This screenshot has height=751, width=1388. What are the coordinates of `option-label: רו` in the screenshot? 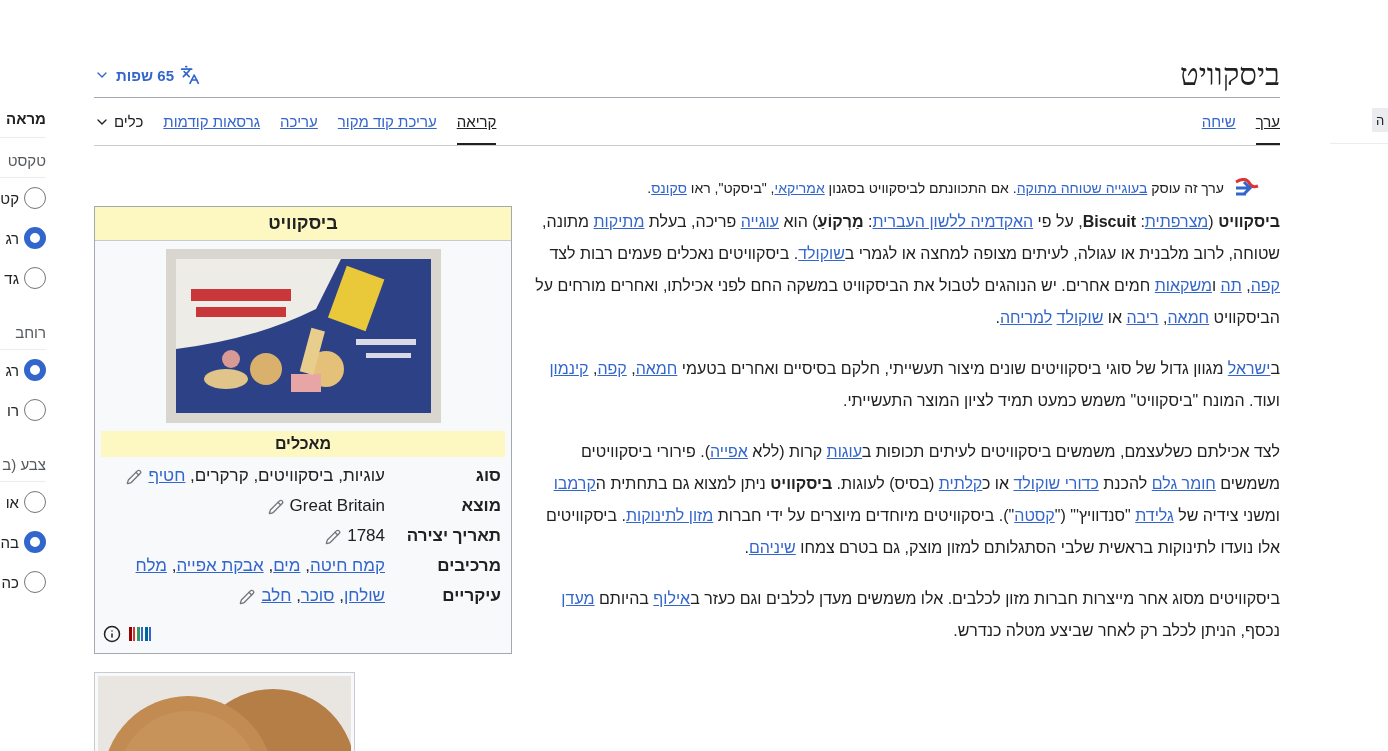 It's located at (13, 410).